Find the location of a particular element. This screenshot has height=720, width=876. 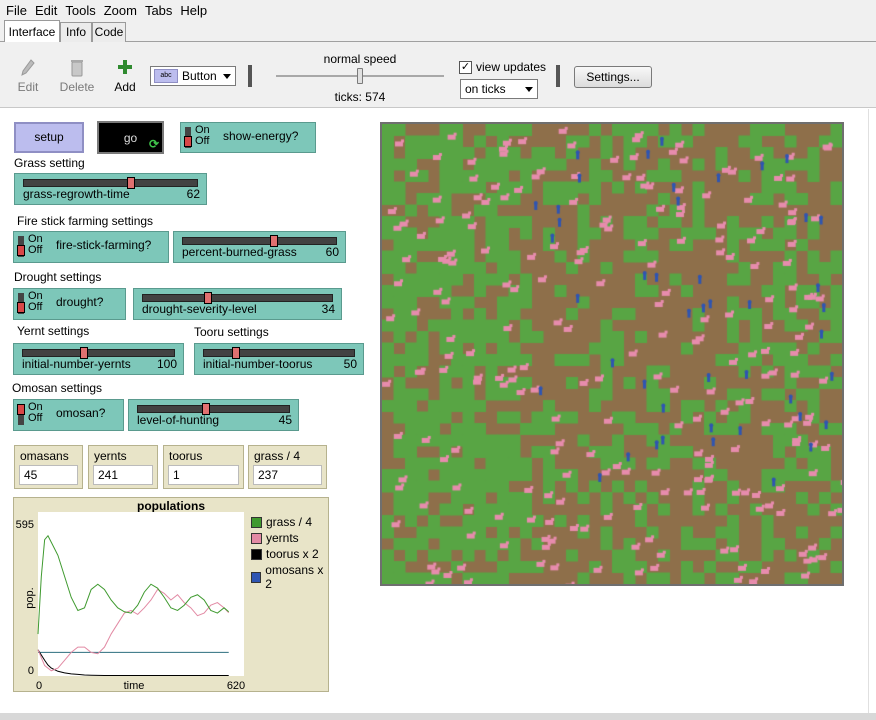

monitor-label: omasans is located at coordinates (44, 456).